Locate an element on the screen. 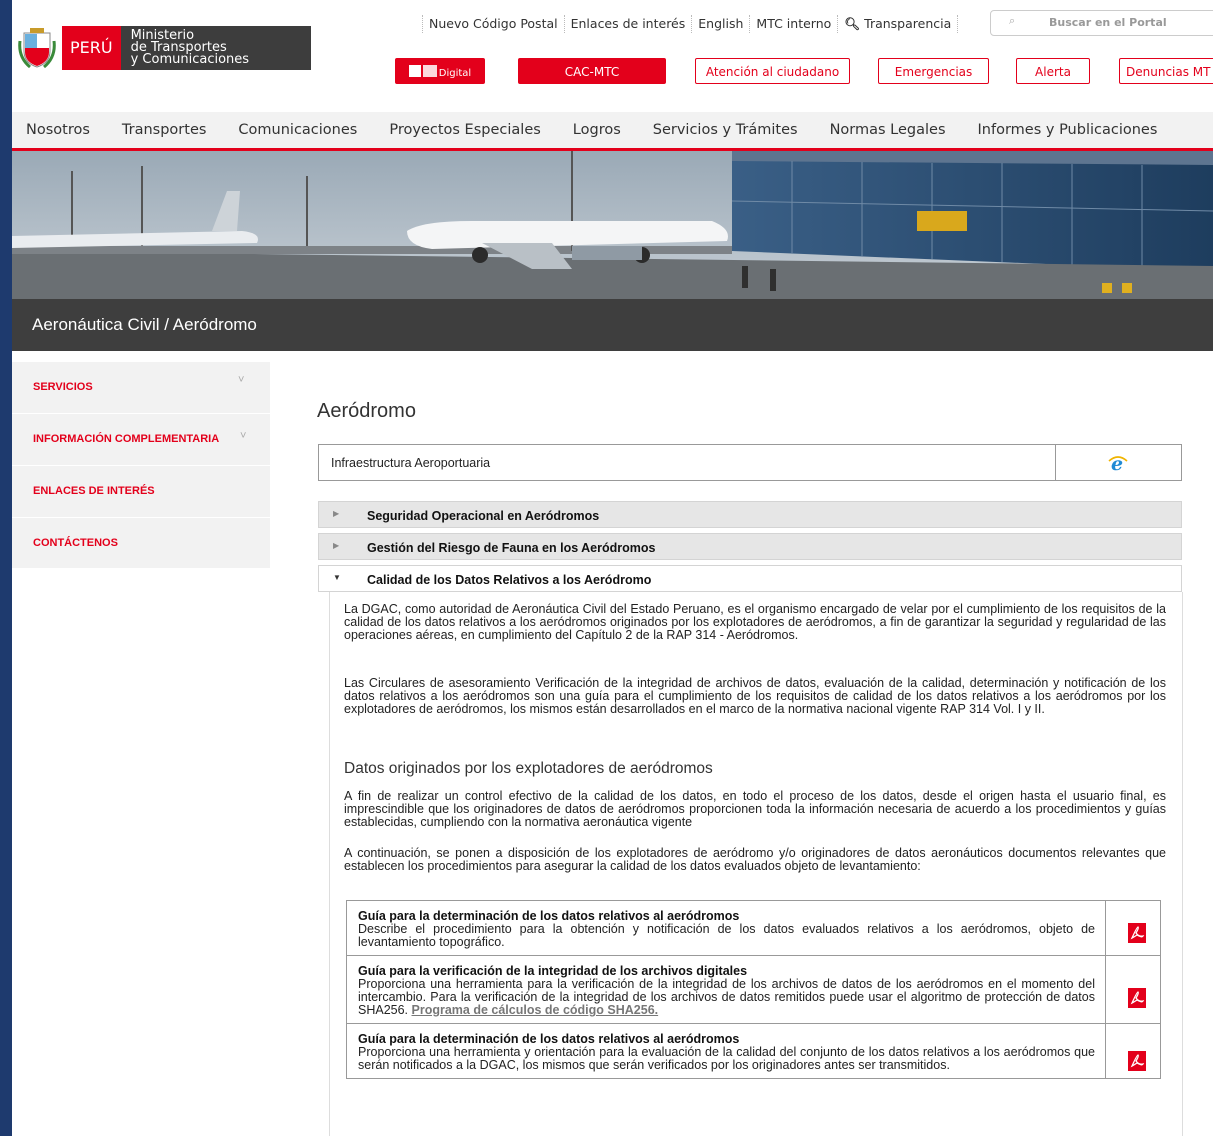 The width and height of the screenshot is (1213, 1136). airport-banner-image is located at coordinates (612, 225).